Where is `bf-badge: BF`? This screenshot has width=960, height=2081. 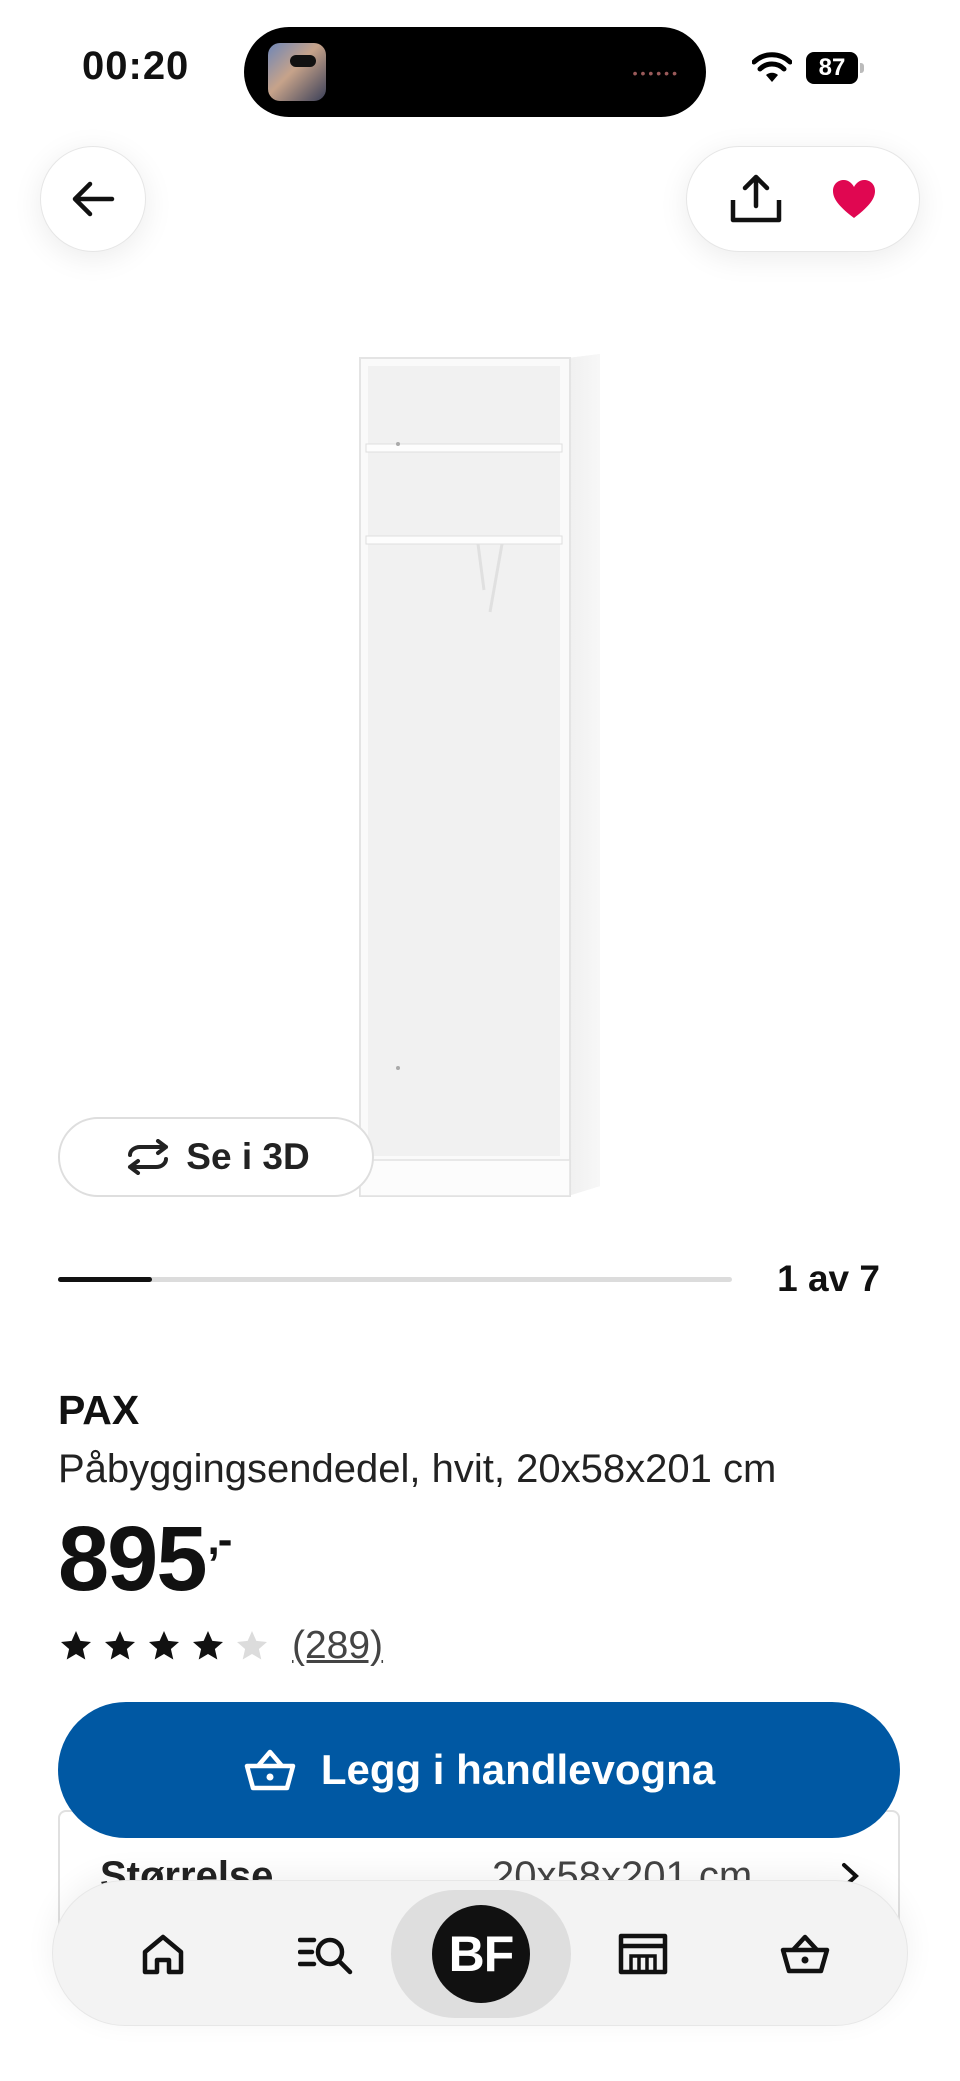 bf-badge: BF is located at coordinates (481, 1954).